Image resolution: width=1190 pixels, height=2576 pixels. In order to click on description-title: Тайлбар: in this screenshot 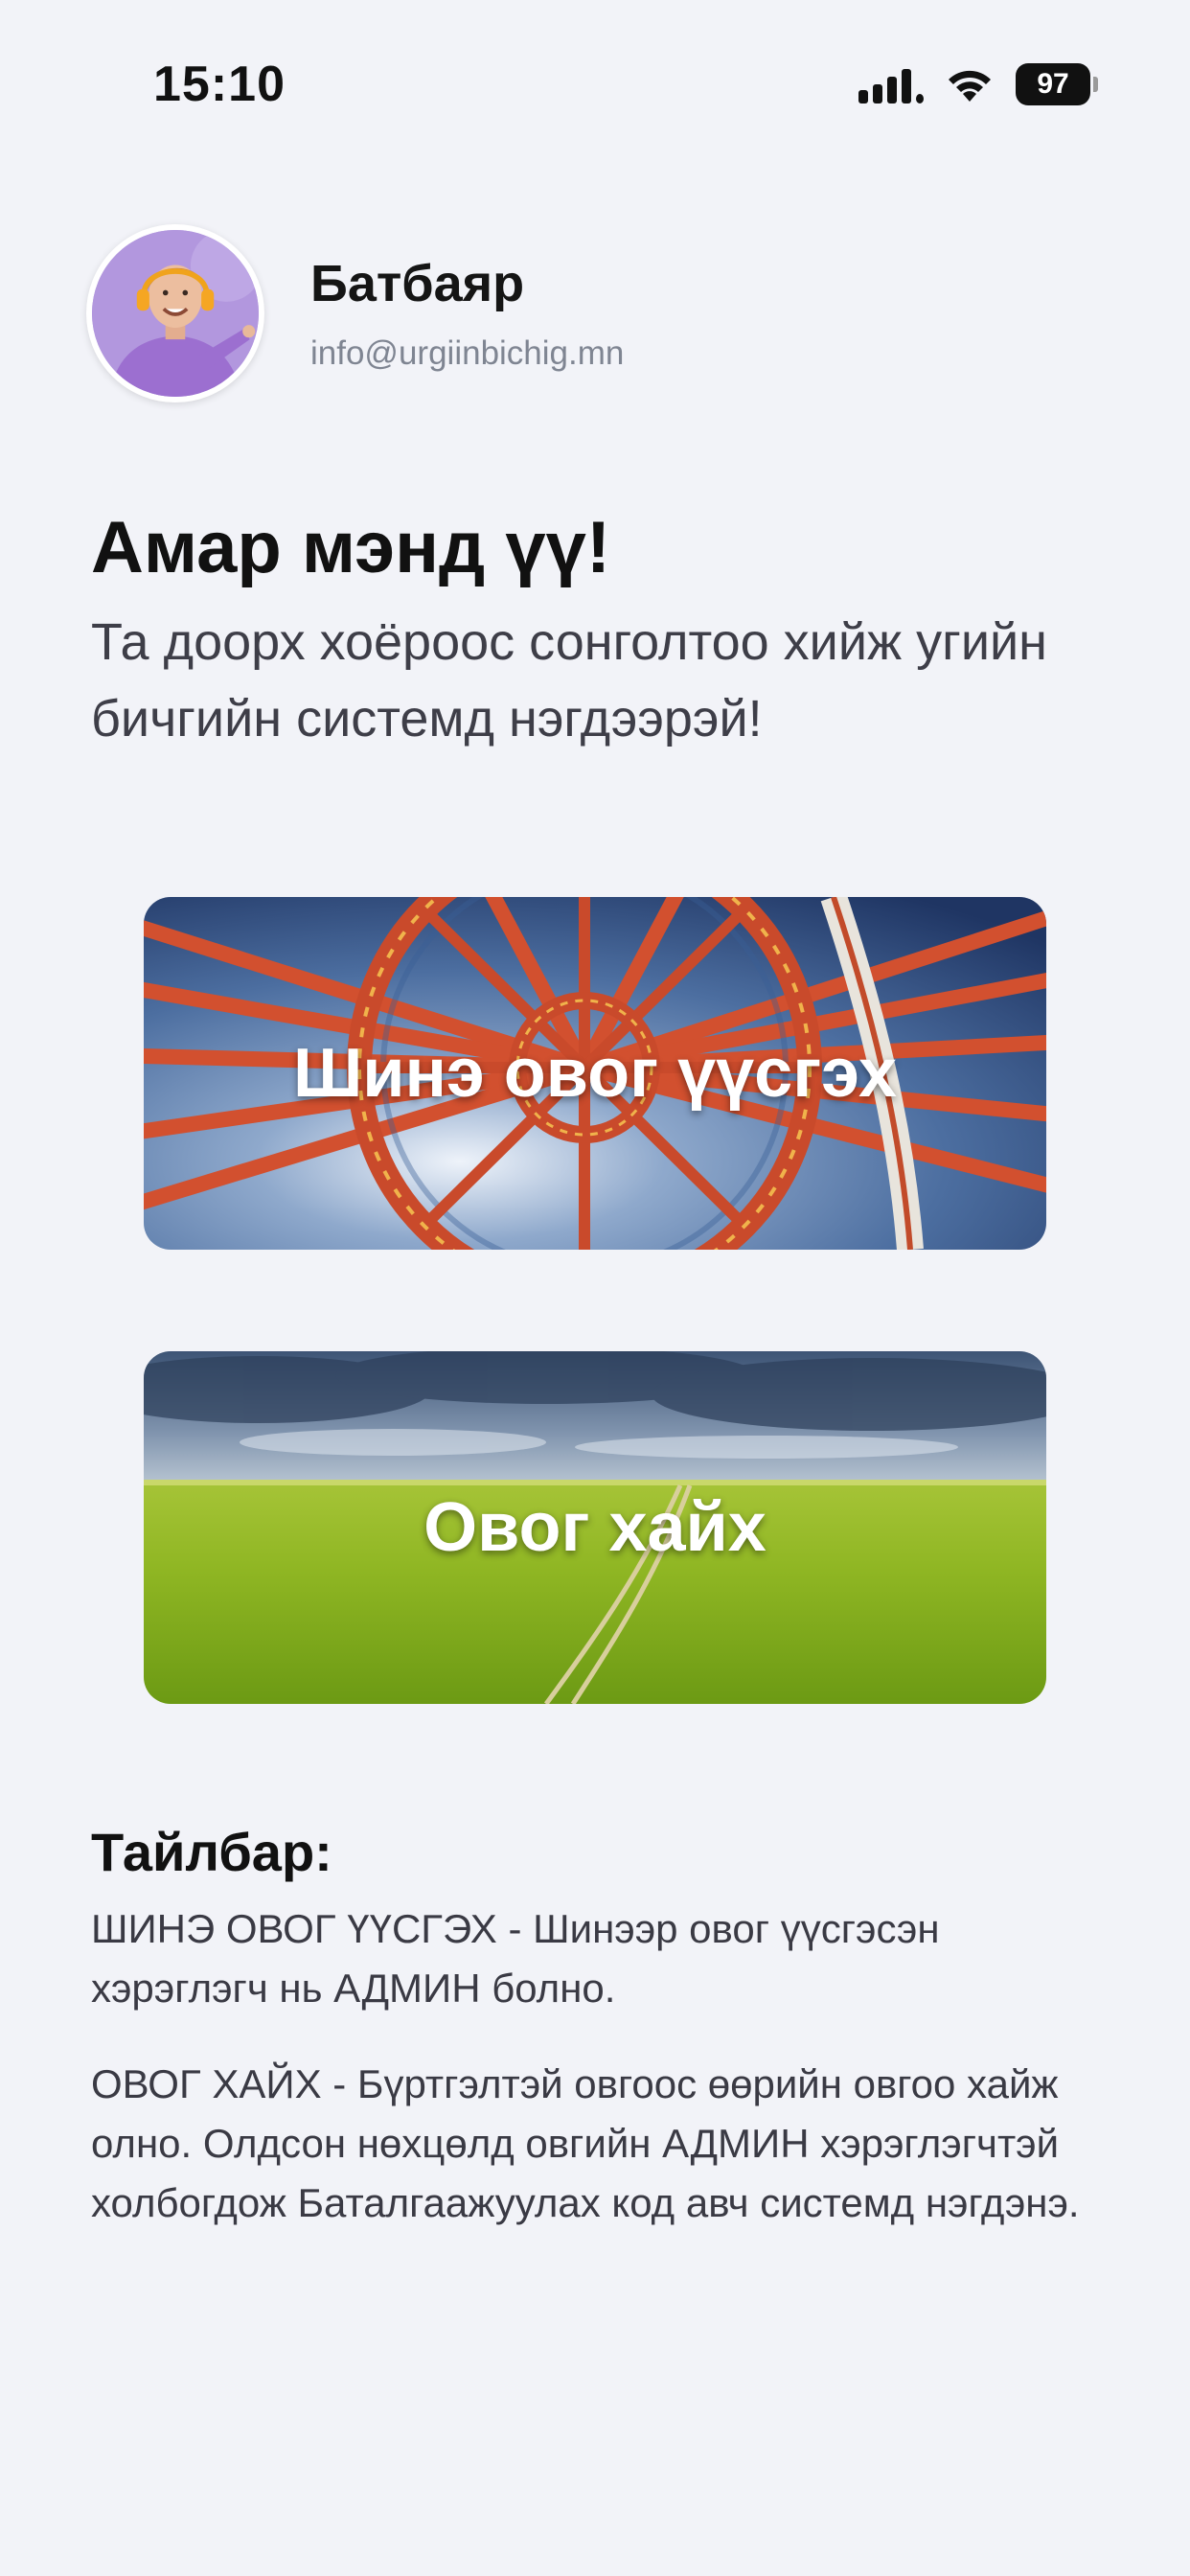, I will do `click(212, 1852)`.